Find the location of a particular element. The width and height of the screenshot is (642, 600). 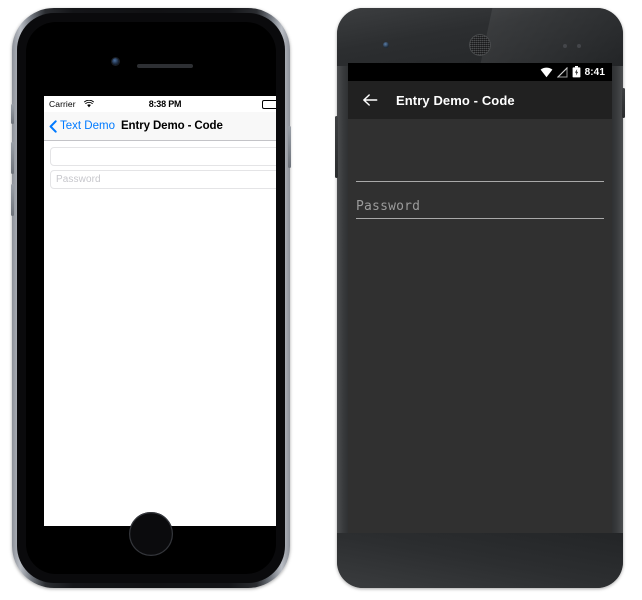

android-status-bar: 8:41 is located at coordinates (480, 72).